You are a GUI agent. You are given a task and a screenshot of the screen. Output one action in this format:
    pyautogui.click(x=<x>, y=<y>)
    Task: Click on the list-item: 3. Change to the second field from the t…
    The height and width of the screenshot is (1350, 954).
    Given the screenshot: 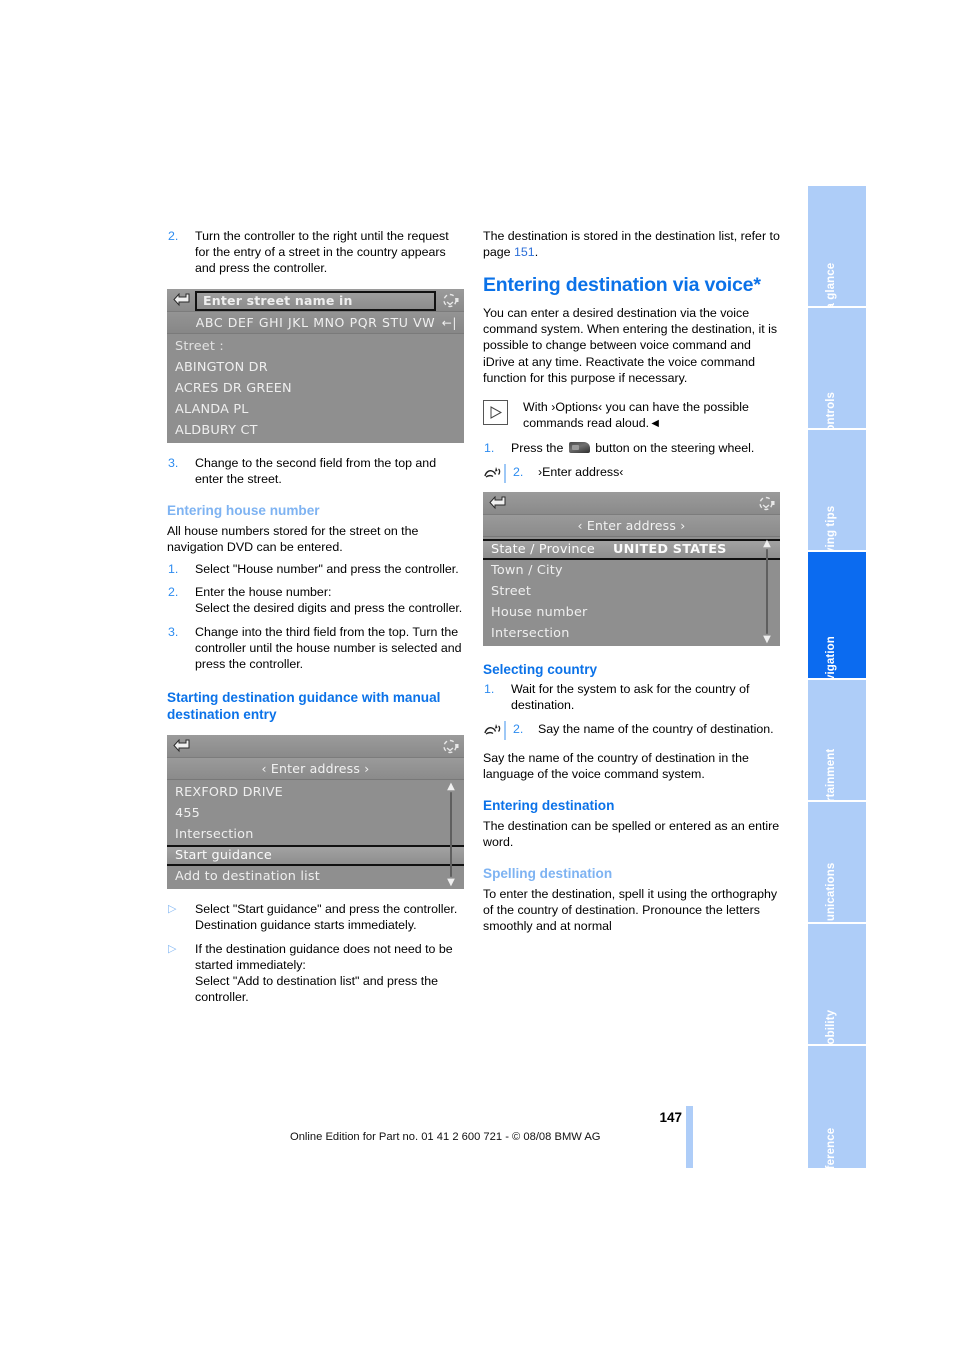 What is the action you would take?
    pyautogui.click(x=315, y=471)
    